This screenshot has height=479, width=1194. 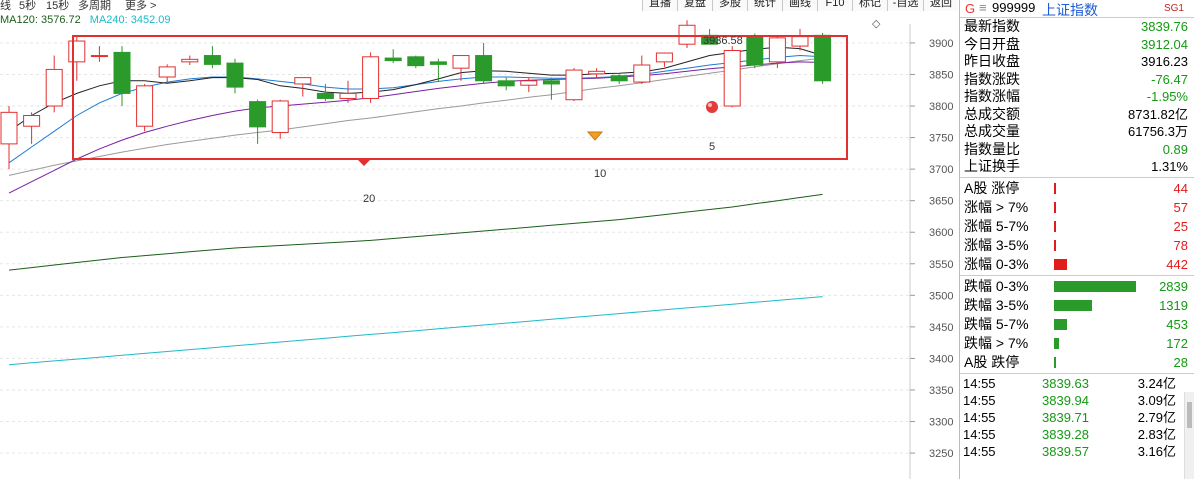 I want to click on breadth-label: 跌幅 0-3%, so click(x=996, y=285).